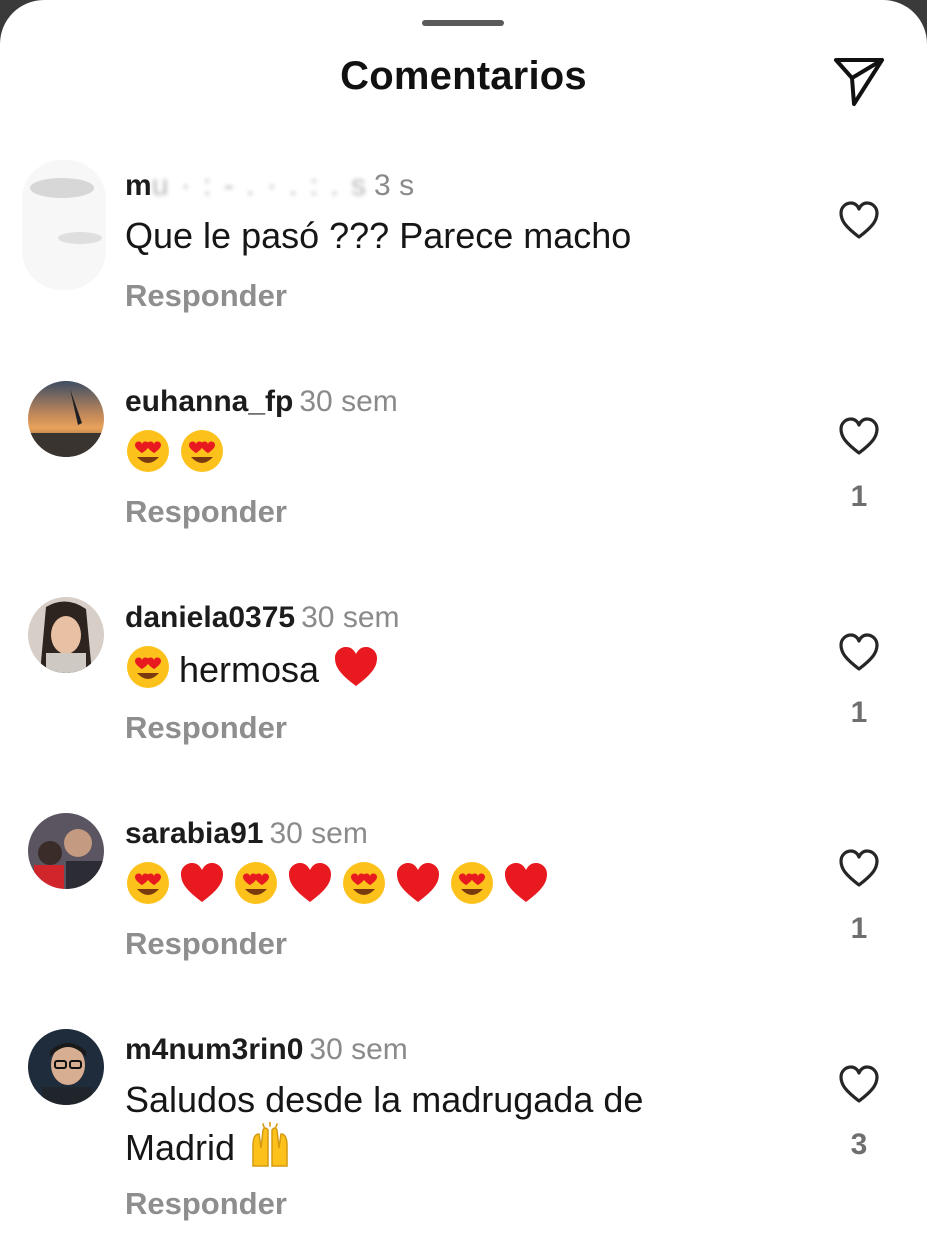 This screenshot has width=927, height=1240. What do you see at coordinates (378, 235) in the screenshot?
I see `comment-text: Que le pasó ??? Parece macho` at bounding box center [378, 235].